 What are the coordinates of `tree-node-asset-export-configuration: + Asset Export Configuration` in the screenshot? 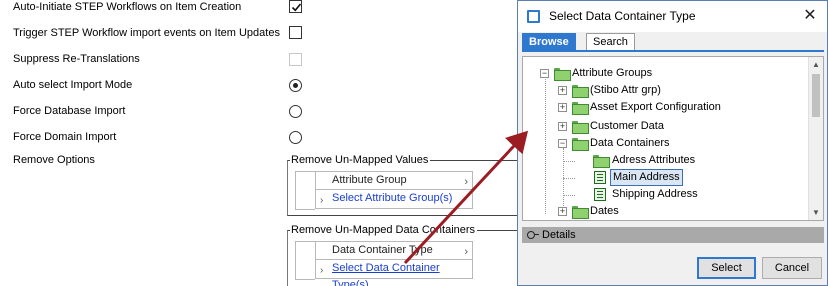 It's located at (665, 107).